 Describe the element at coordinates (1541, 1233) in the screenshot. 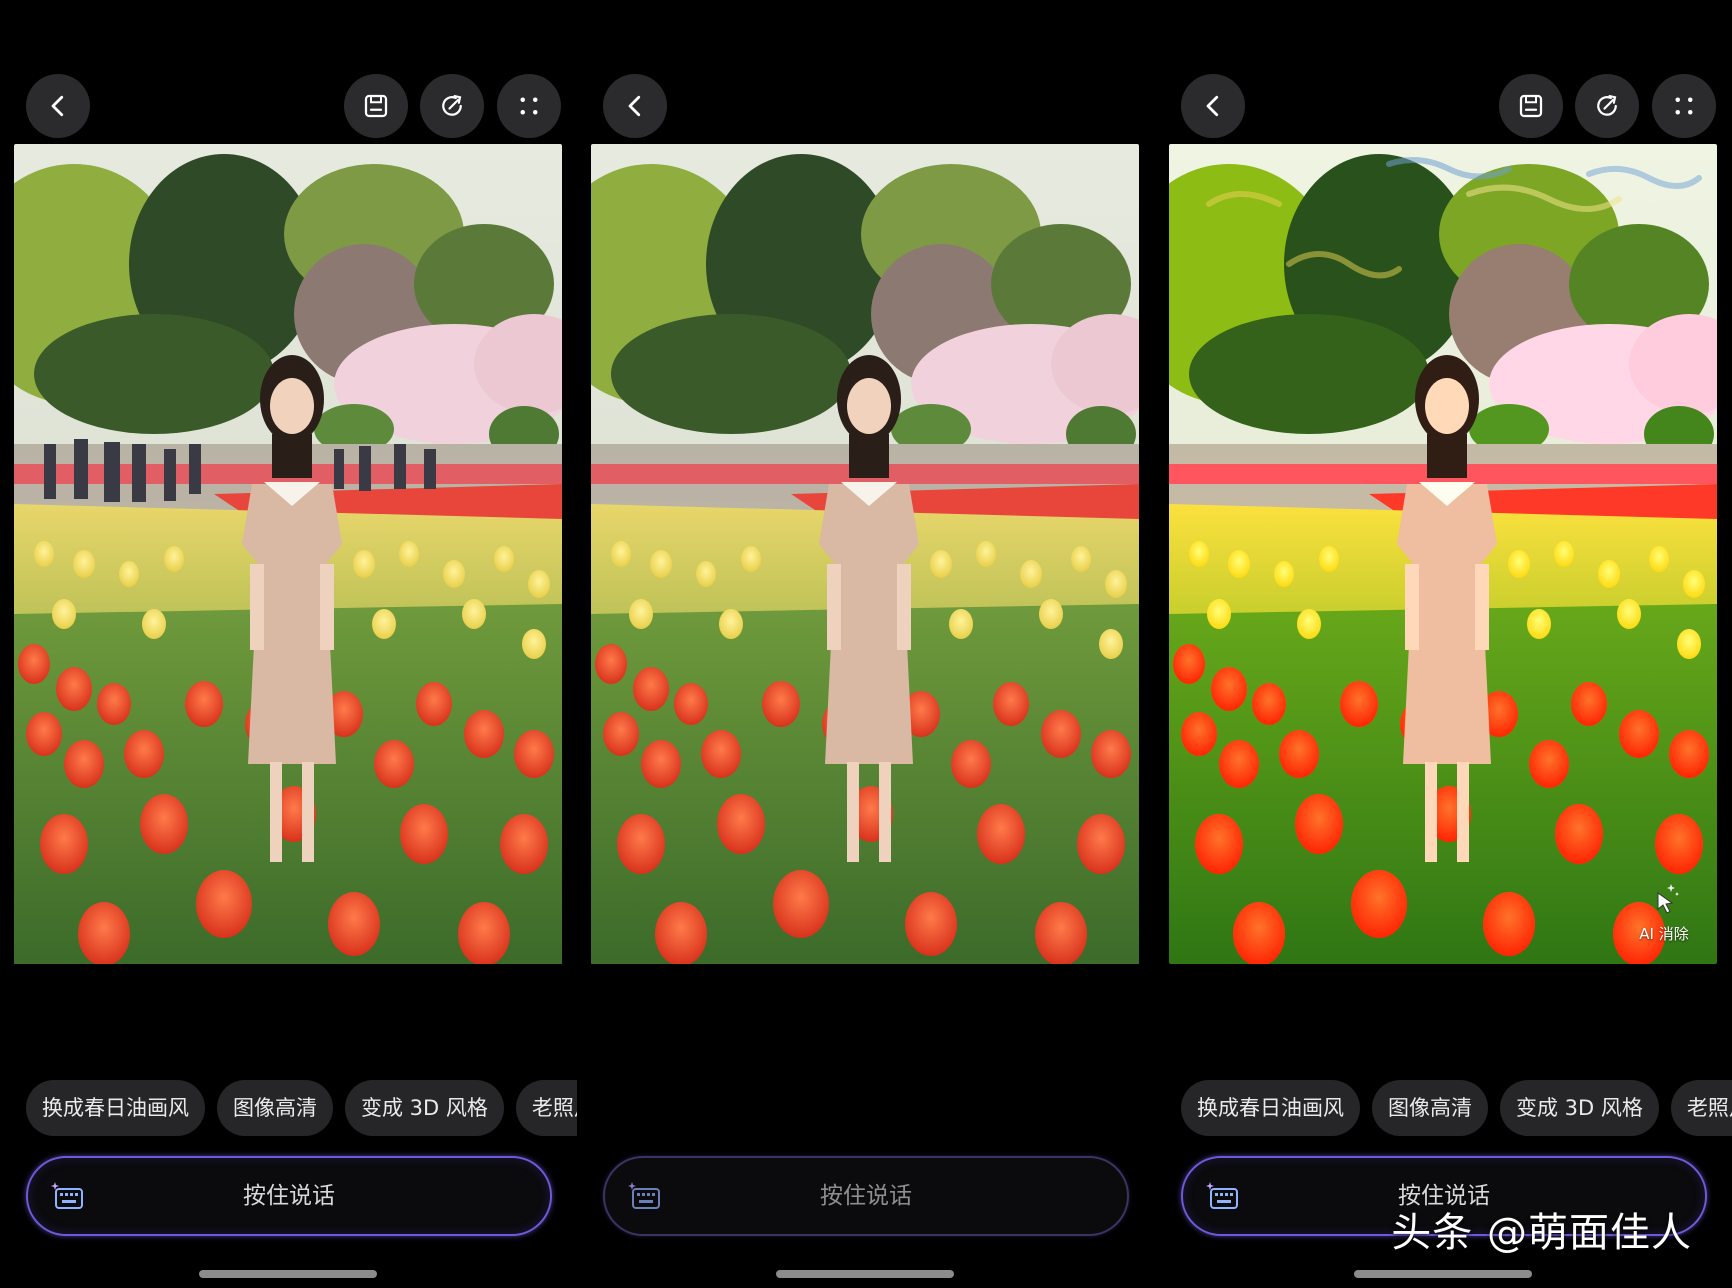

I see `watermark-text: 头条 @萌面佳人` at that location.